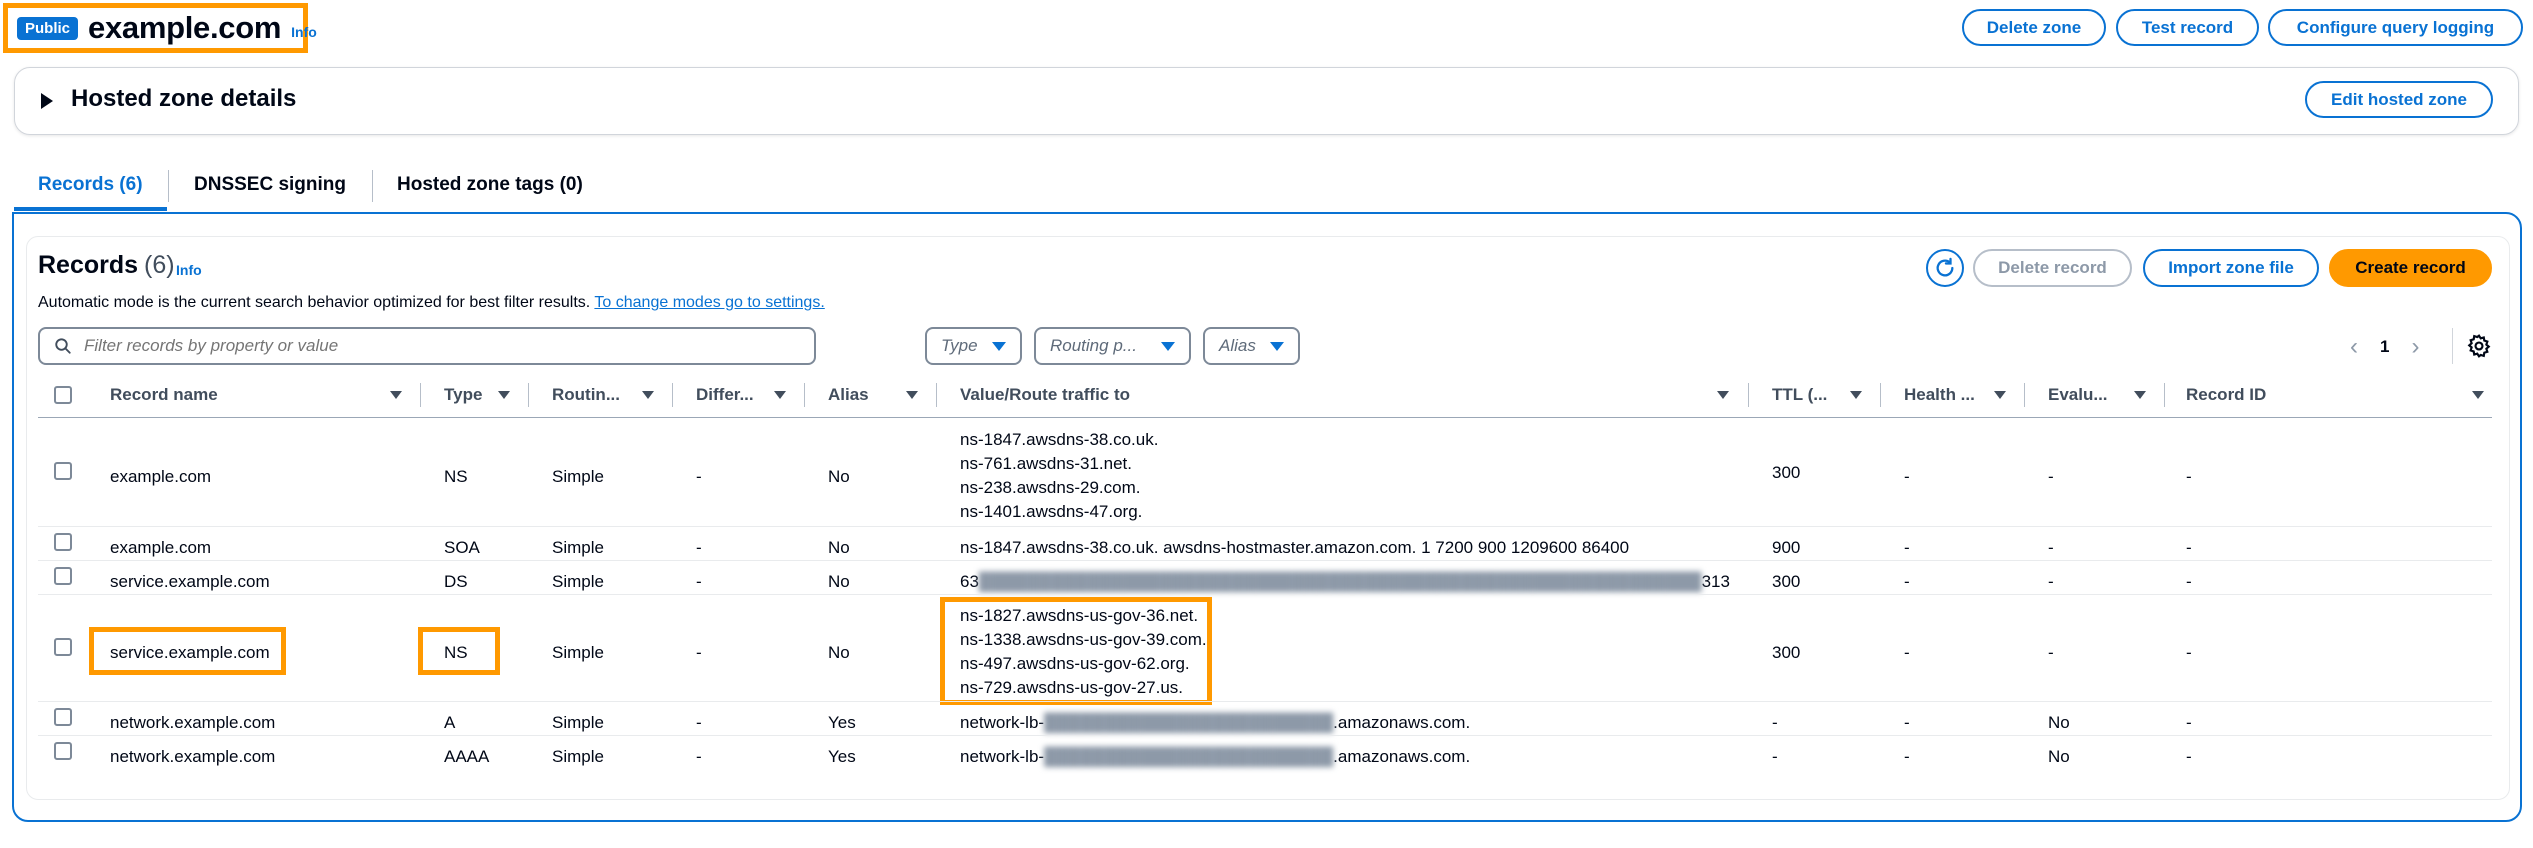  Describe the element at coordinates (90, 185) in the screenshot. I see `tab-records: Records (6)` at that location.